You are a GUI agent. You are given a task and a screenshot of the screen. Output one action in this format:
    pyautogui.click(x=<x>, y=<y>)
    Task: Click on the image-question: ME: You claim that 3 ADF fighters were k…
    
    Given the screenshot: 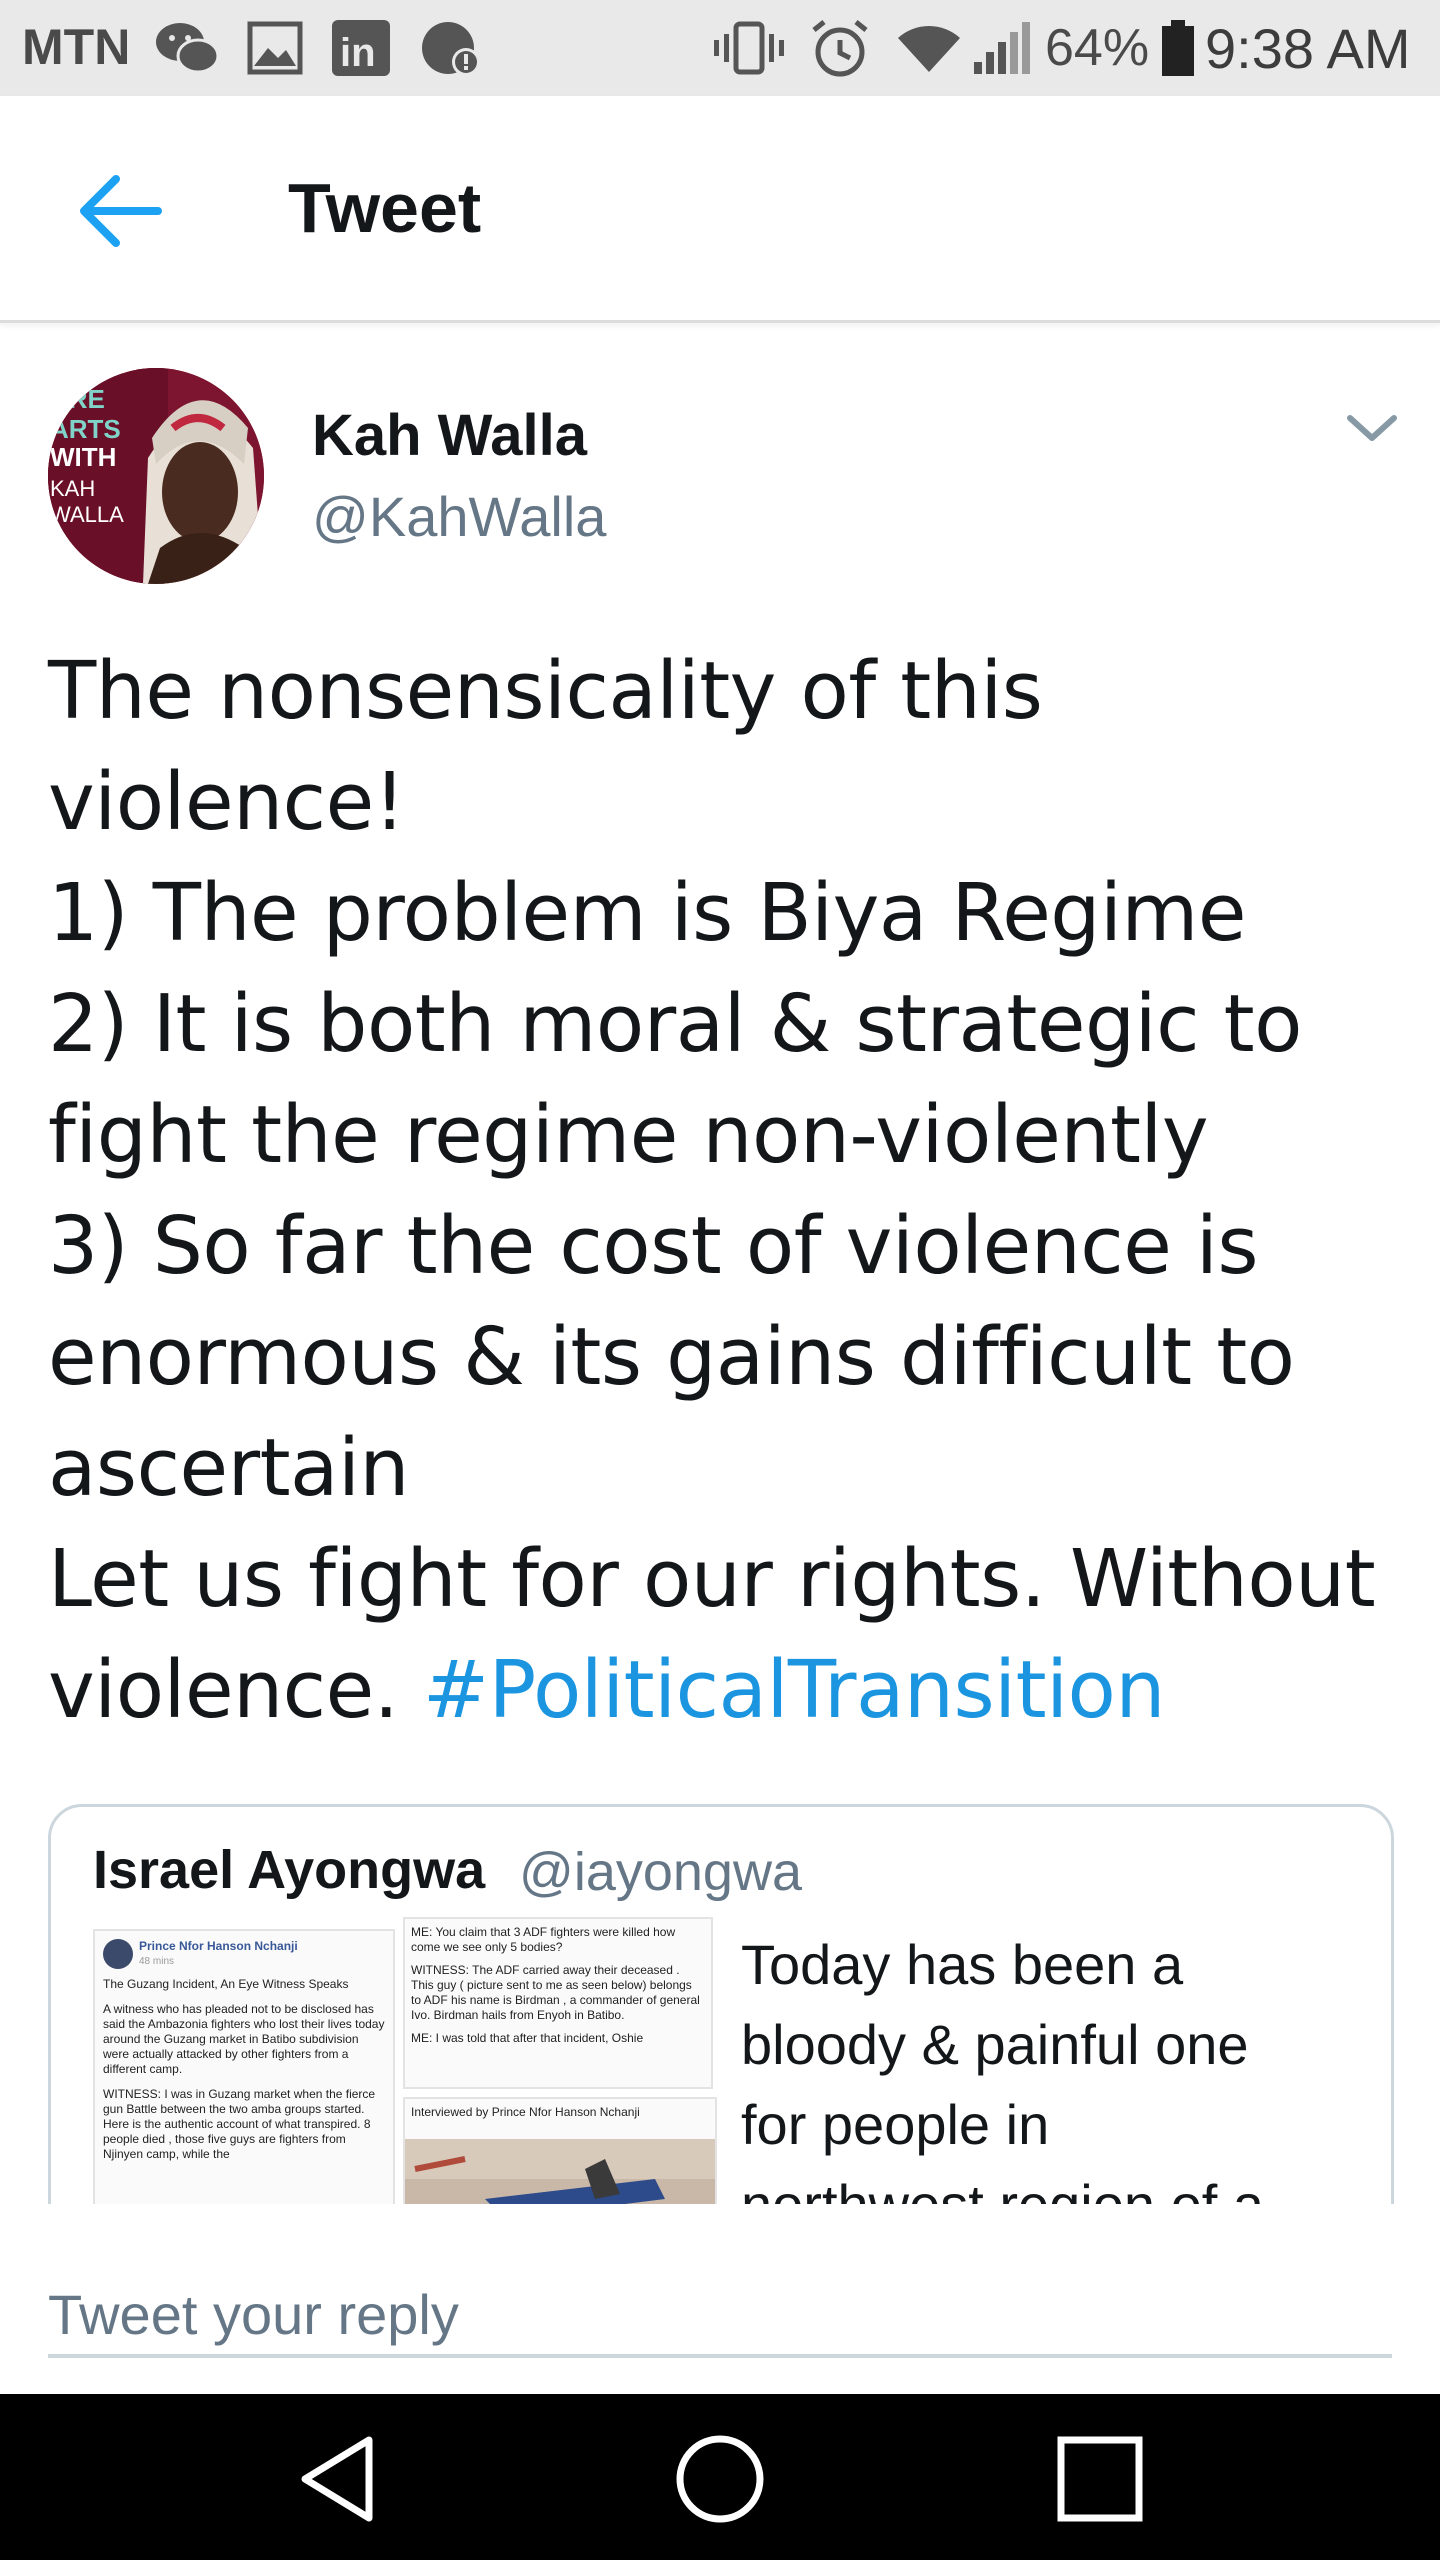 What is the action you would take?
    pyautogui.click(x=543, y=1939)
    